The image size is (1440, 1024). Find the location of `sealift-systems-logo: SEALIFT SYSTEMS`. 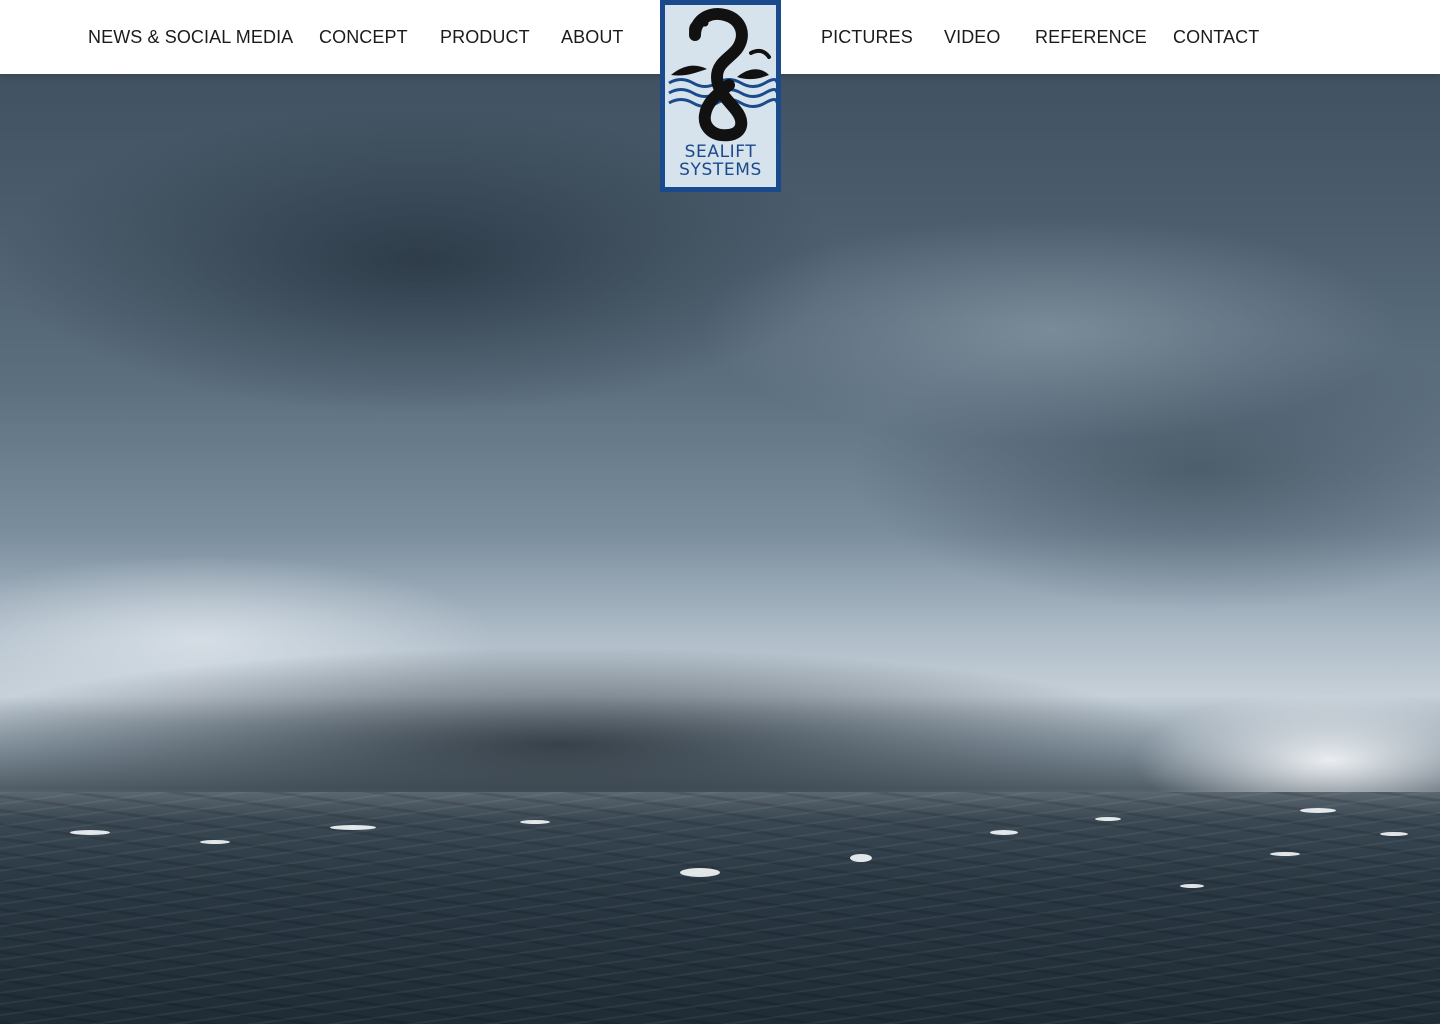

sealift-systems-logo: SEALIFT SYSTEMS is located at coordinates (720, 96).